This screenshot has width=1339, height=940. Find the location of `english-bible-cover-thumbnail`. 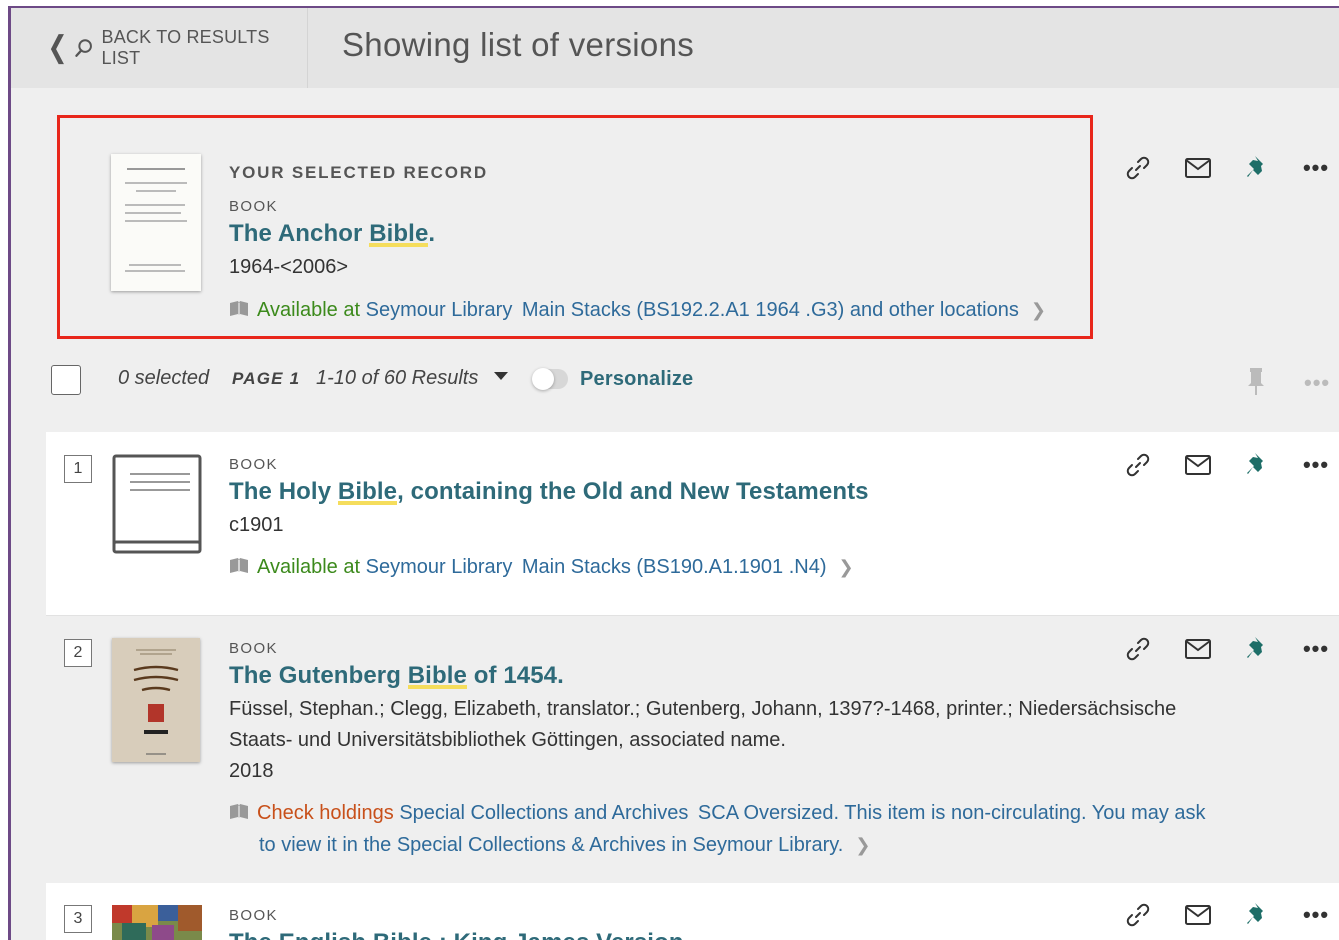

english-bible-cover-thumbnail is located at coordinates (157, 922).